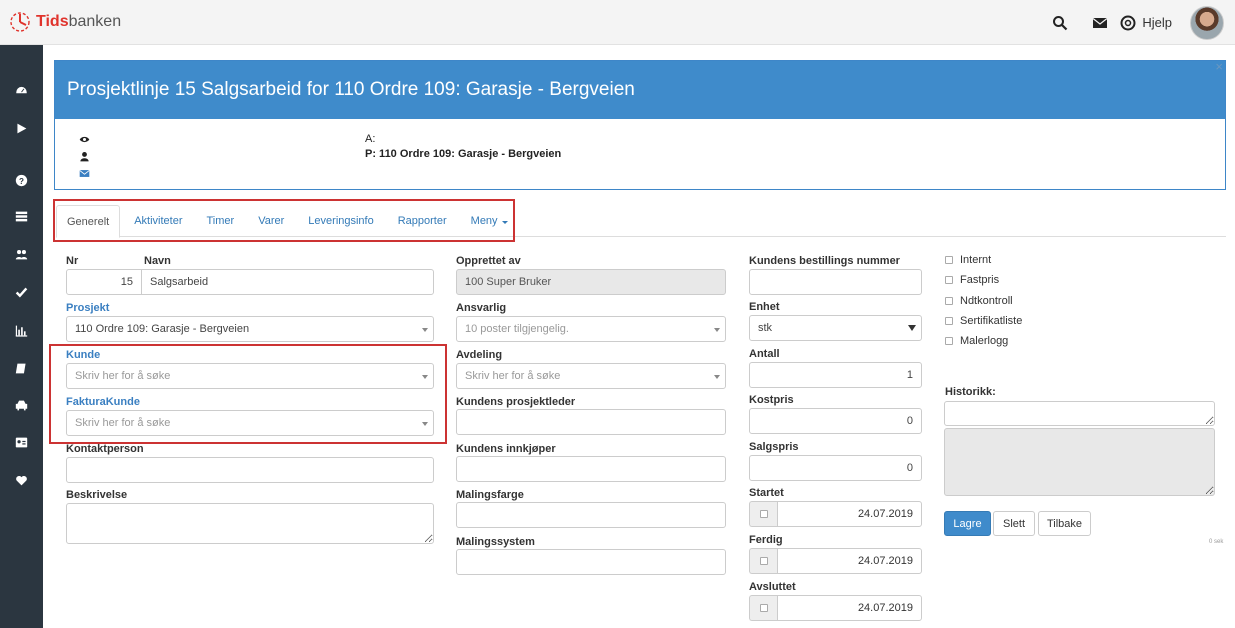 The image size is (1235, 628). Describe the element at coordinates (506, 449) in the screenshot. I see `innkjoper-label: Kundens innkjøper` at that location.